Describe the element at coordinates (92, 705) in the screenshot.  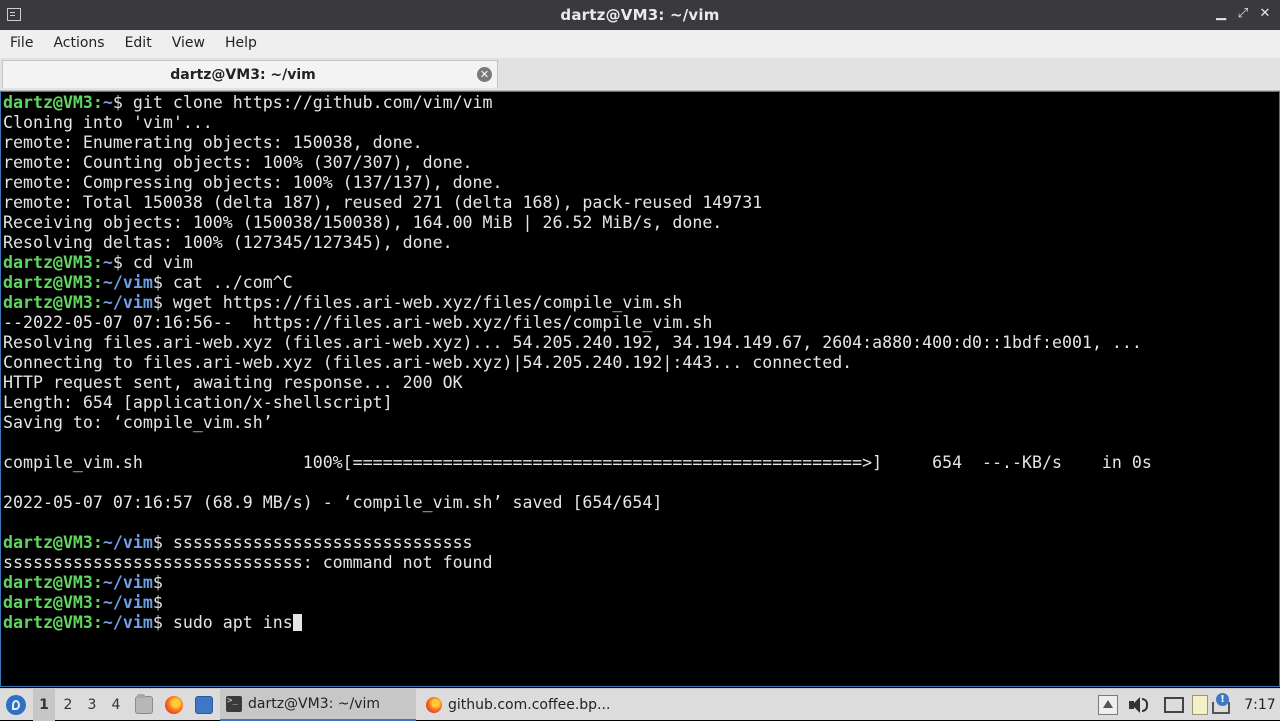
I see `workspace-3: 3` at that location.